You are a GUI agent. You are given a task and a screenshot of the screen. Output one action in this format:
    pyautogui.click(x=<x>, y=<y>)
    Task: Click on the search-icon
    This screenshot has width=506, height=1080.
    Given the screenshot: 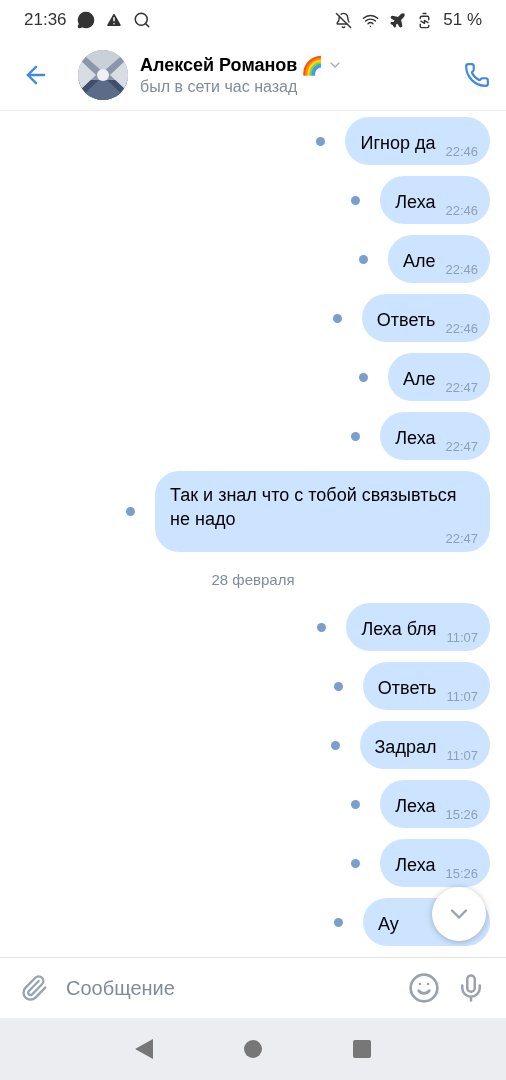 What is the action you would take?
    pyautogui.click(x=141, y=20)
    